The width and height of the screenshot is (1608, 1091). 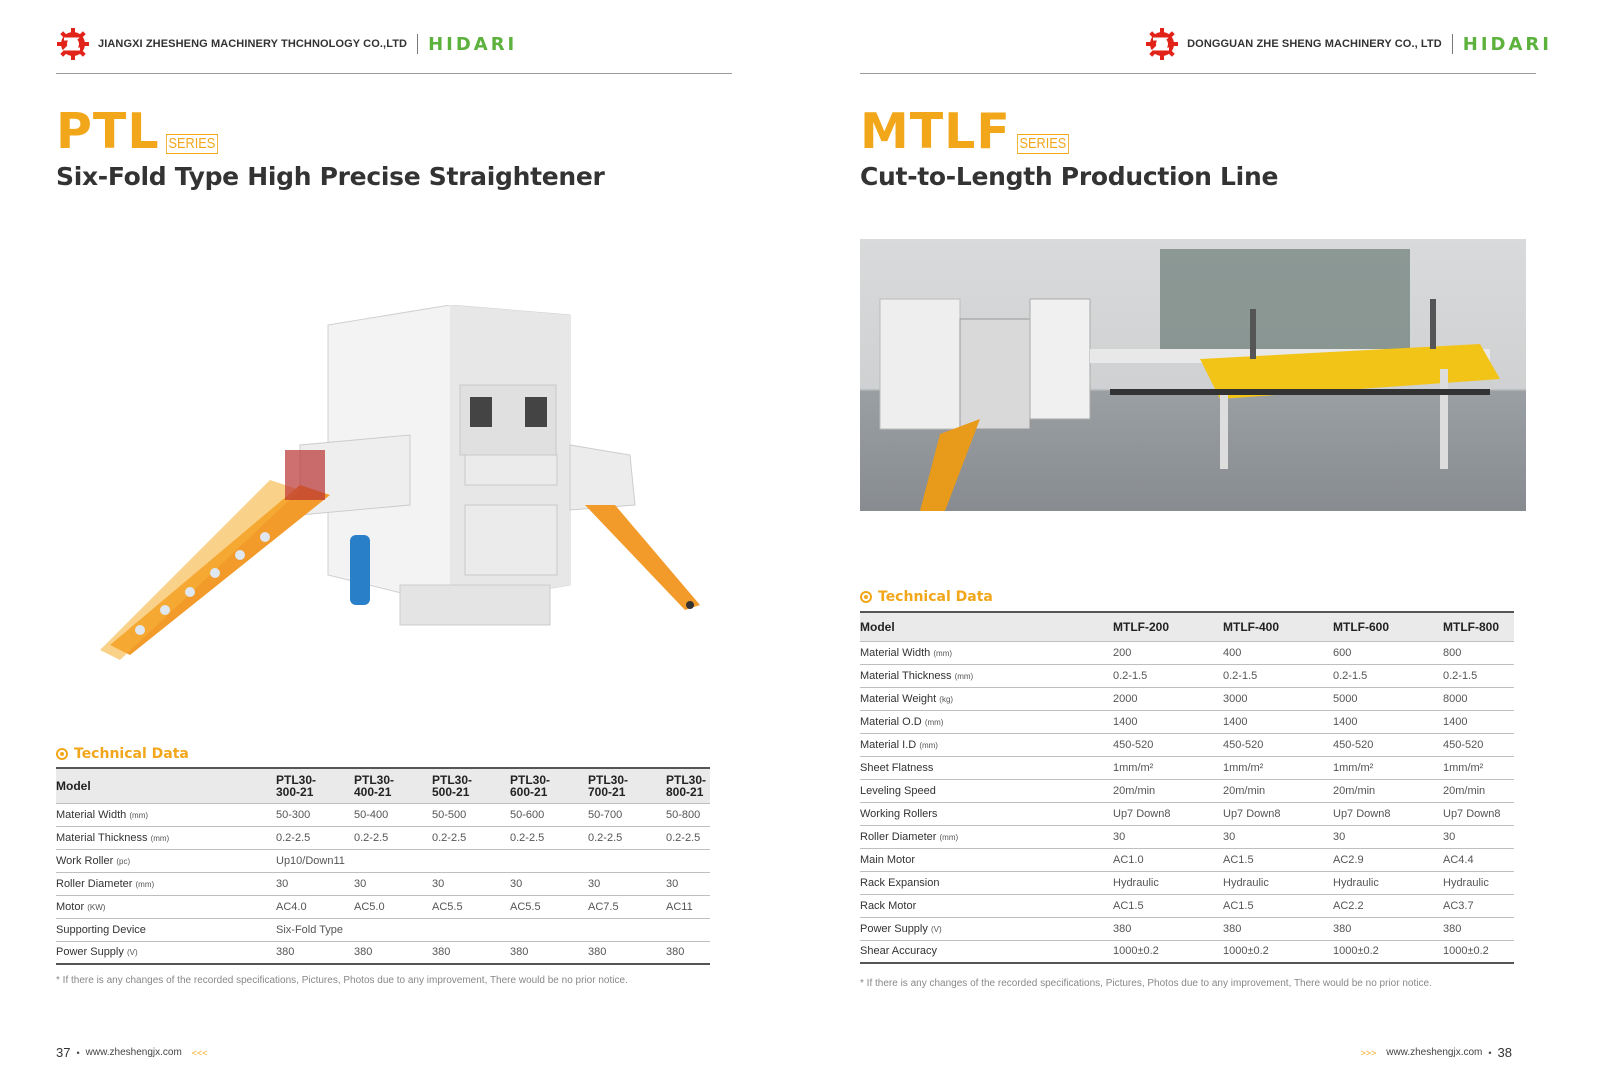 What do you see at coordinates (383, 930) in the screenshot?
I see `table-row: Supporting Device Six-Fold Type` at bounding box center [383, 930].